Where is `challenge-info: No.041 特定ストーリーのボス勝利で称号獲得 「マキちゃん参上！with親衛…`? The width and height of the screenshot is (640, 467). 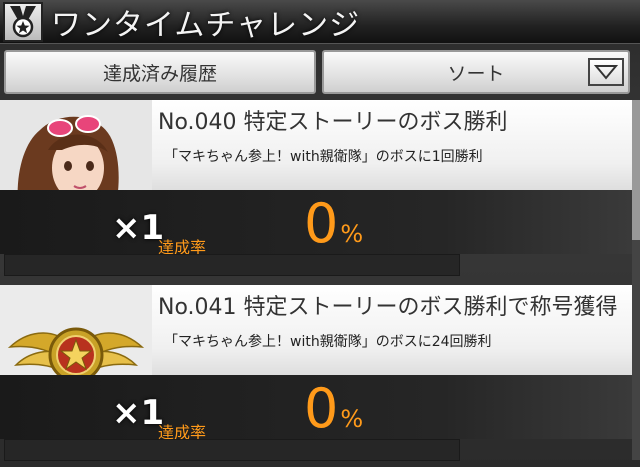 challenge-info: No.041 特定ストーリーのボス勝利で称号獲得 「マキちゃん参上！with親衛… is located at coordinates (392, 330).